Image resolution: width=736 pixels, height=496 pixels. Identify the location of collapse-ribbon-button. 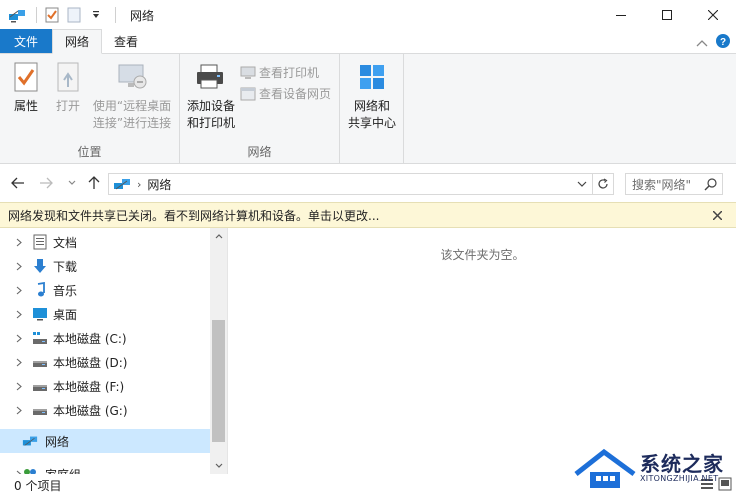
(702, 43).